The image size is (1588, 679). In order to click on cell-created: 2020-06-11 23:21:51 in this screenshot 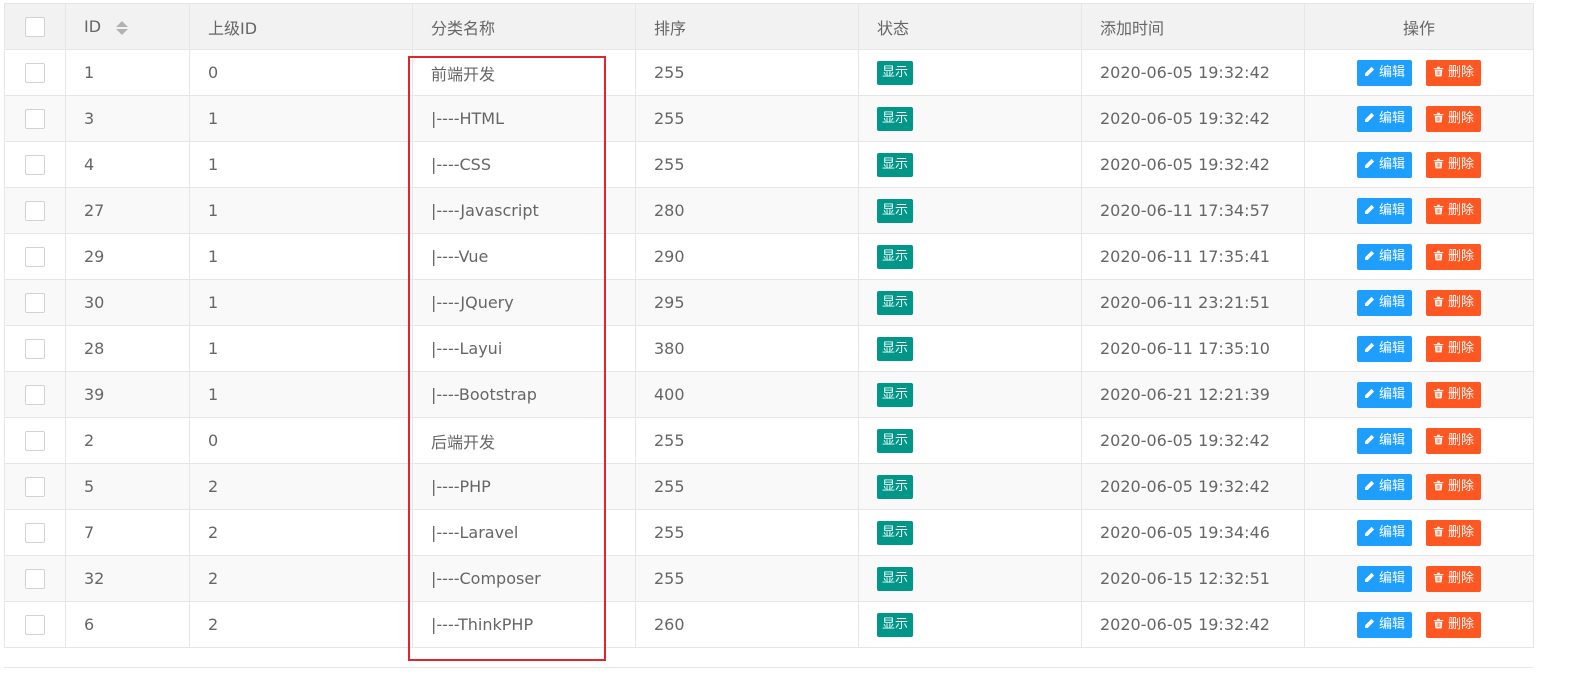, I will do `click(1193, 302)`.